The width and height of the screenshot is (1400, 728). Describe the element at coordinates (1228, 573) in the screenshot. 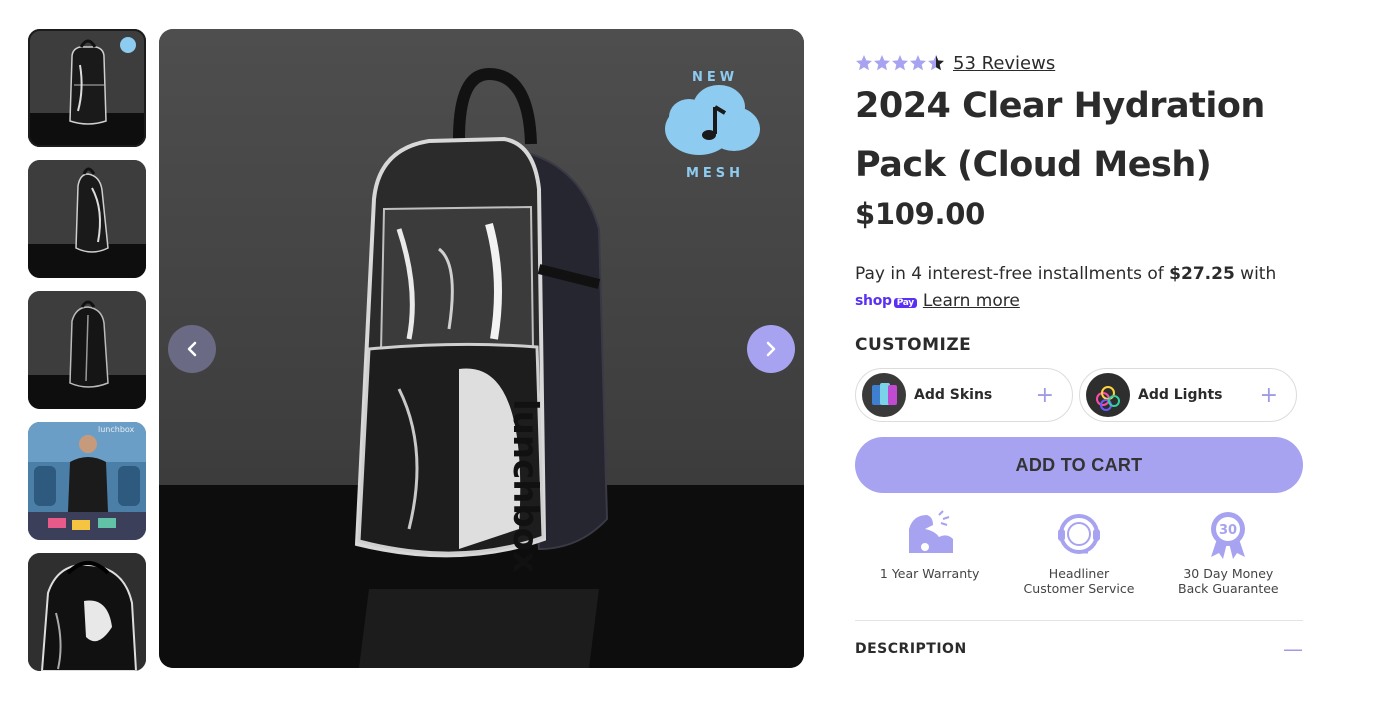

I see `money-back-label-line1: 30 Day Money` at that location.